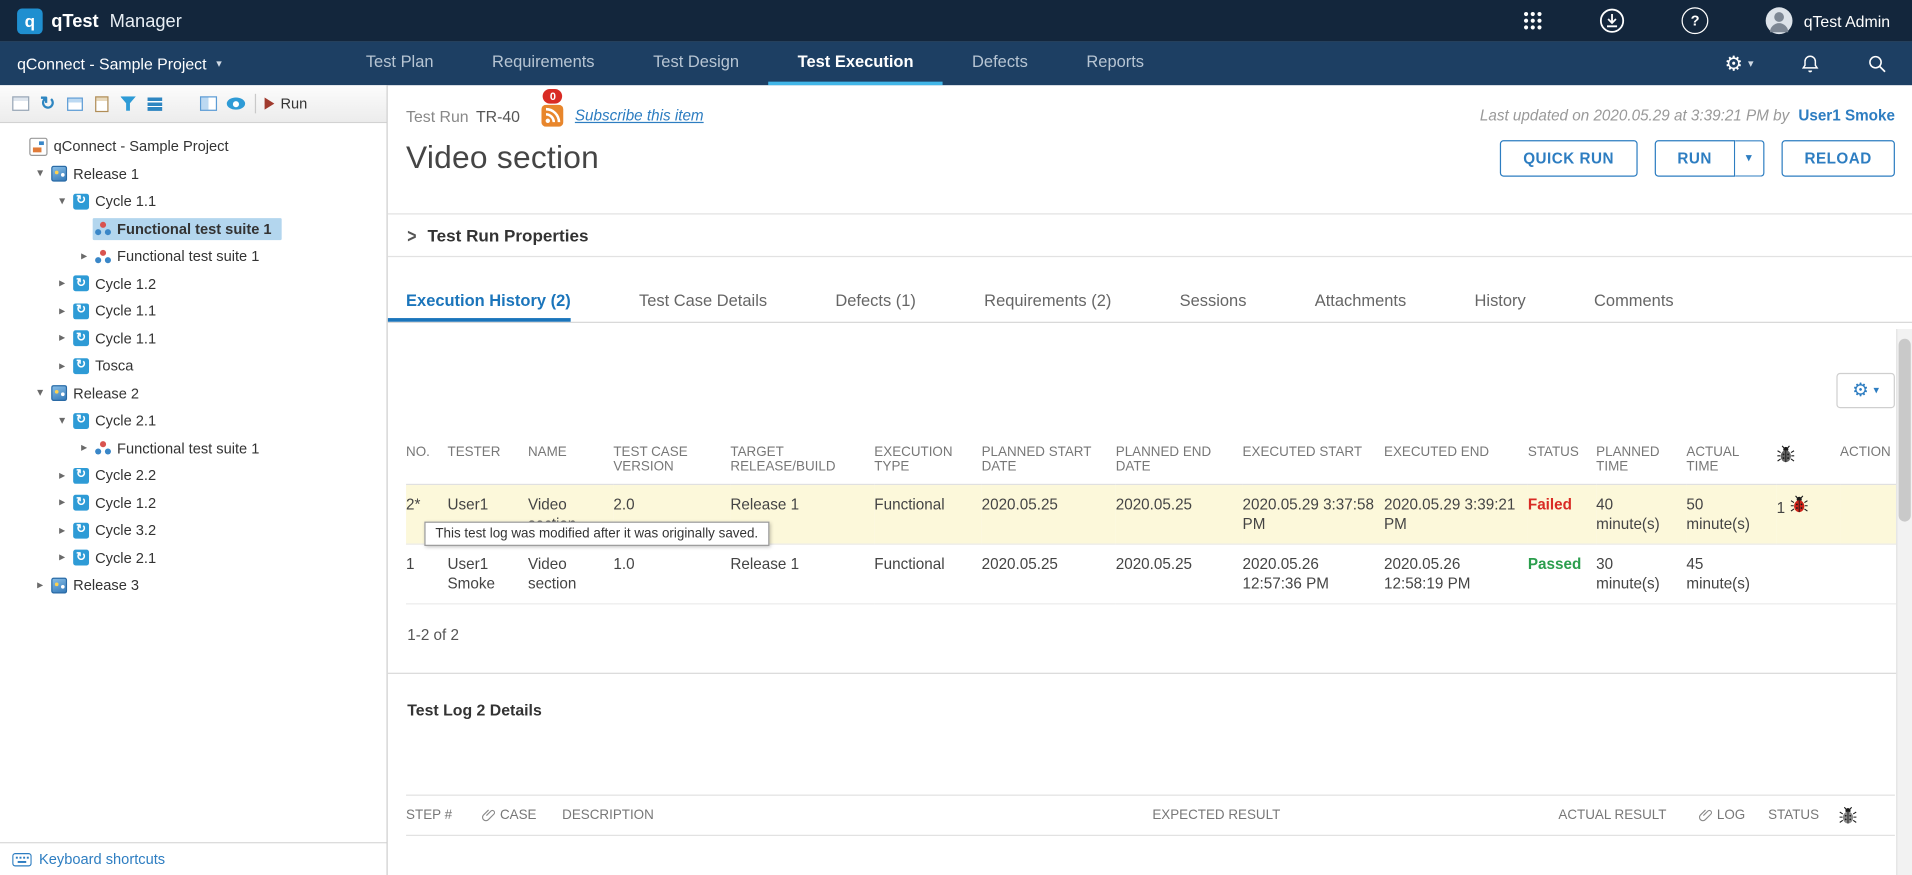 Image resolution: width=1912 pixels, height=875 pixels. I want to click on tree-item-cycle-2-1: ▸ Cycle 2.1, so click(193, 557).